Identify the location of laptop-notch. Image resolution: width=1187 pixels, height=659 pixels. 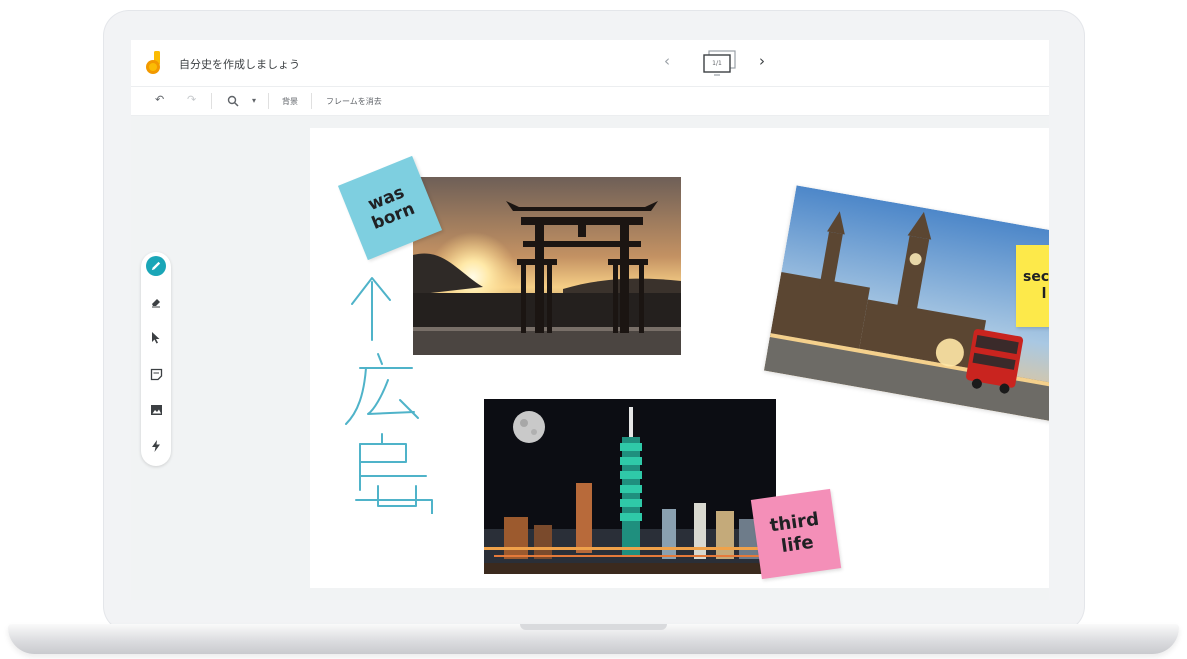
(593, 627).